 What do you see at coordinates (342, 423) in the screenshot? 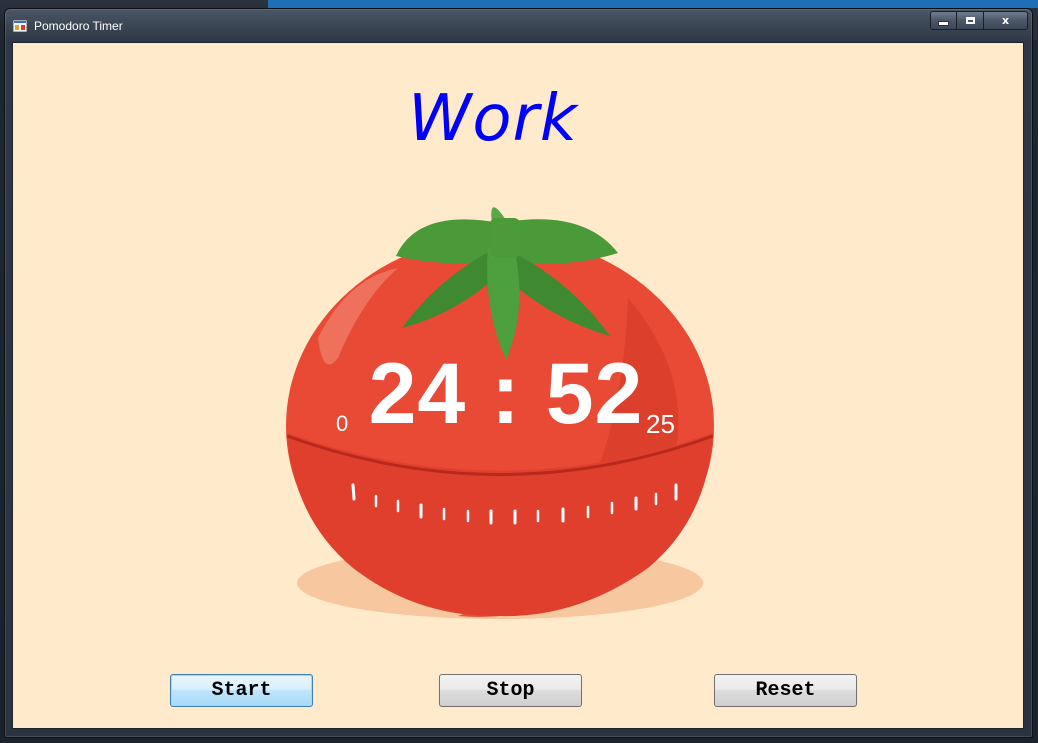
I see `scale-min-label: 0` at bounding box center [342, 423].